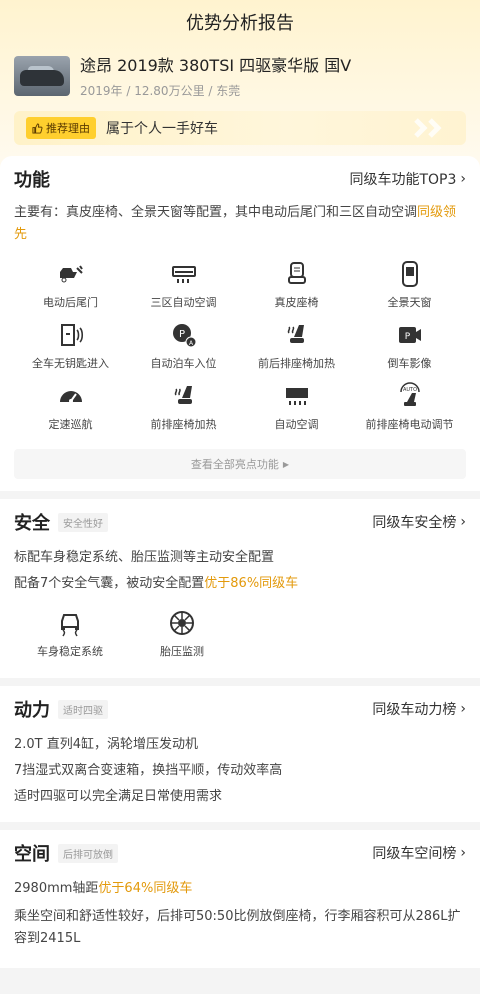 This screenshot has height=994, width=480. I want to click on car-meta: 2019年 / 12.80万公里 / 东莞, so click(160, 91).